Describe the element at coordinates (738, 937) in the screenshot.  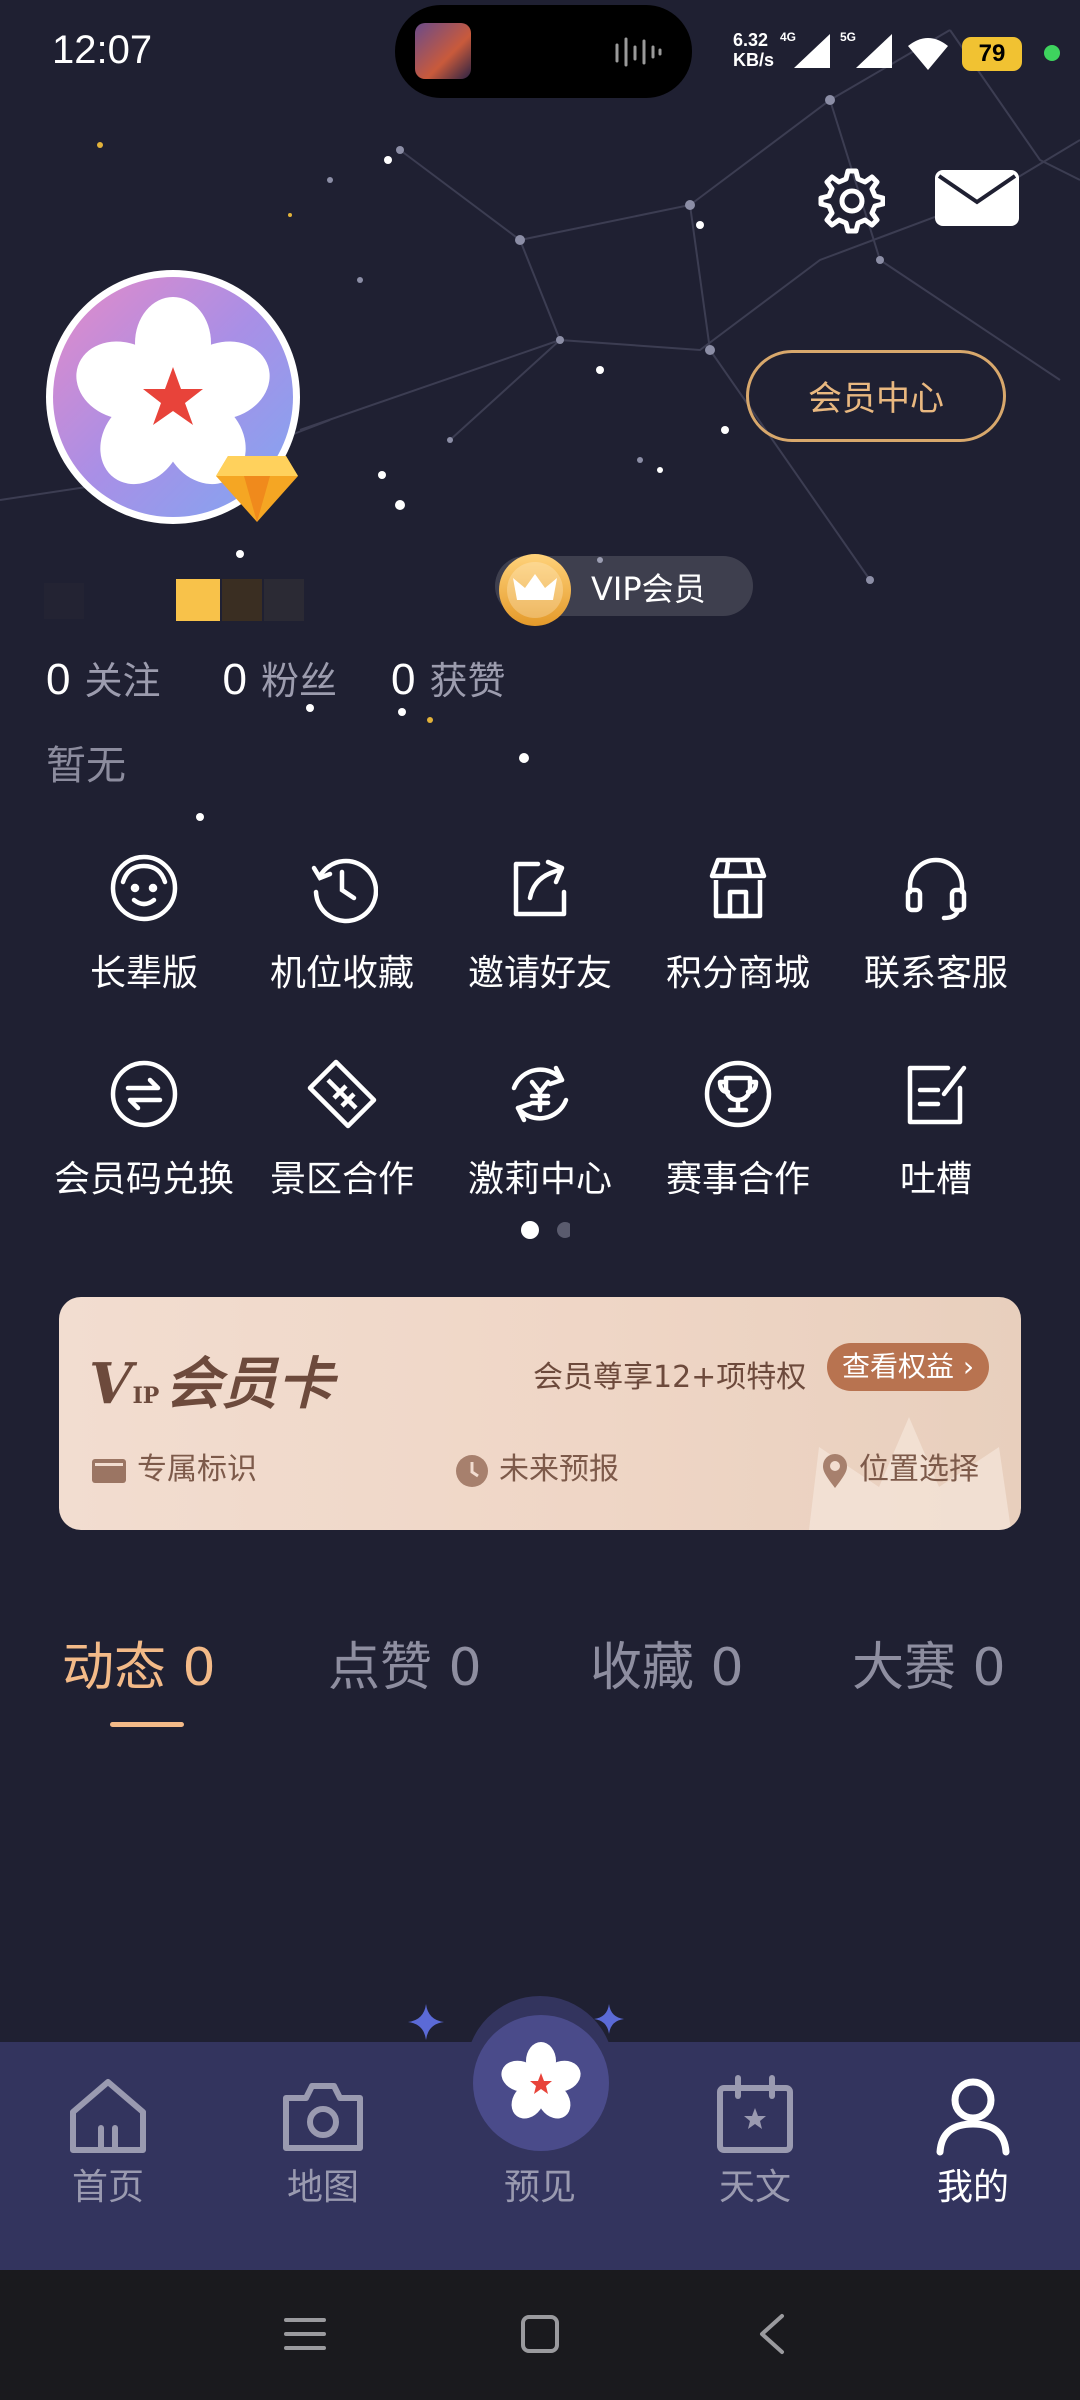
I see `grid-points-mall: 积分商城` at that location.